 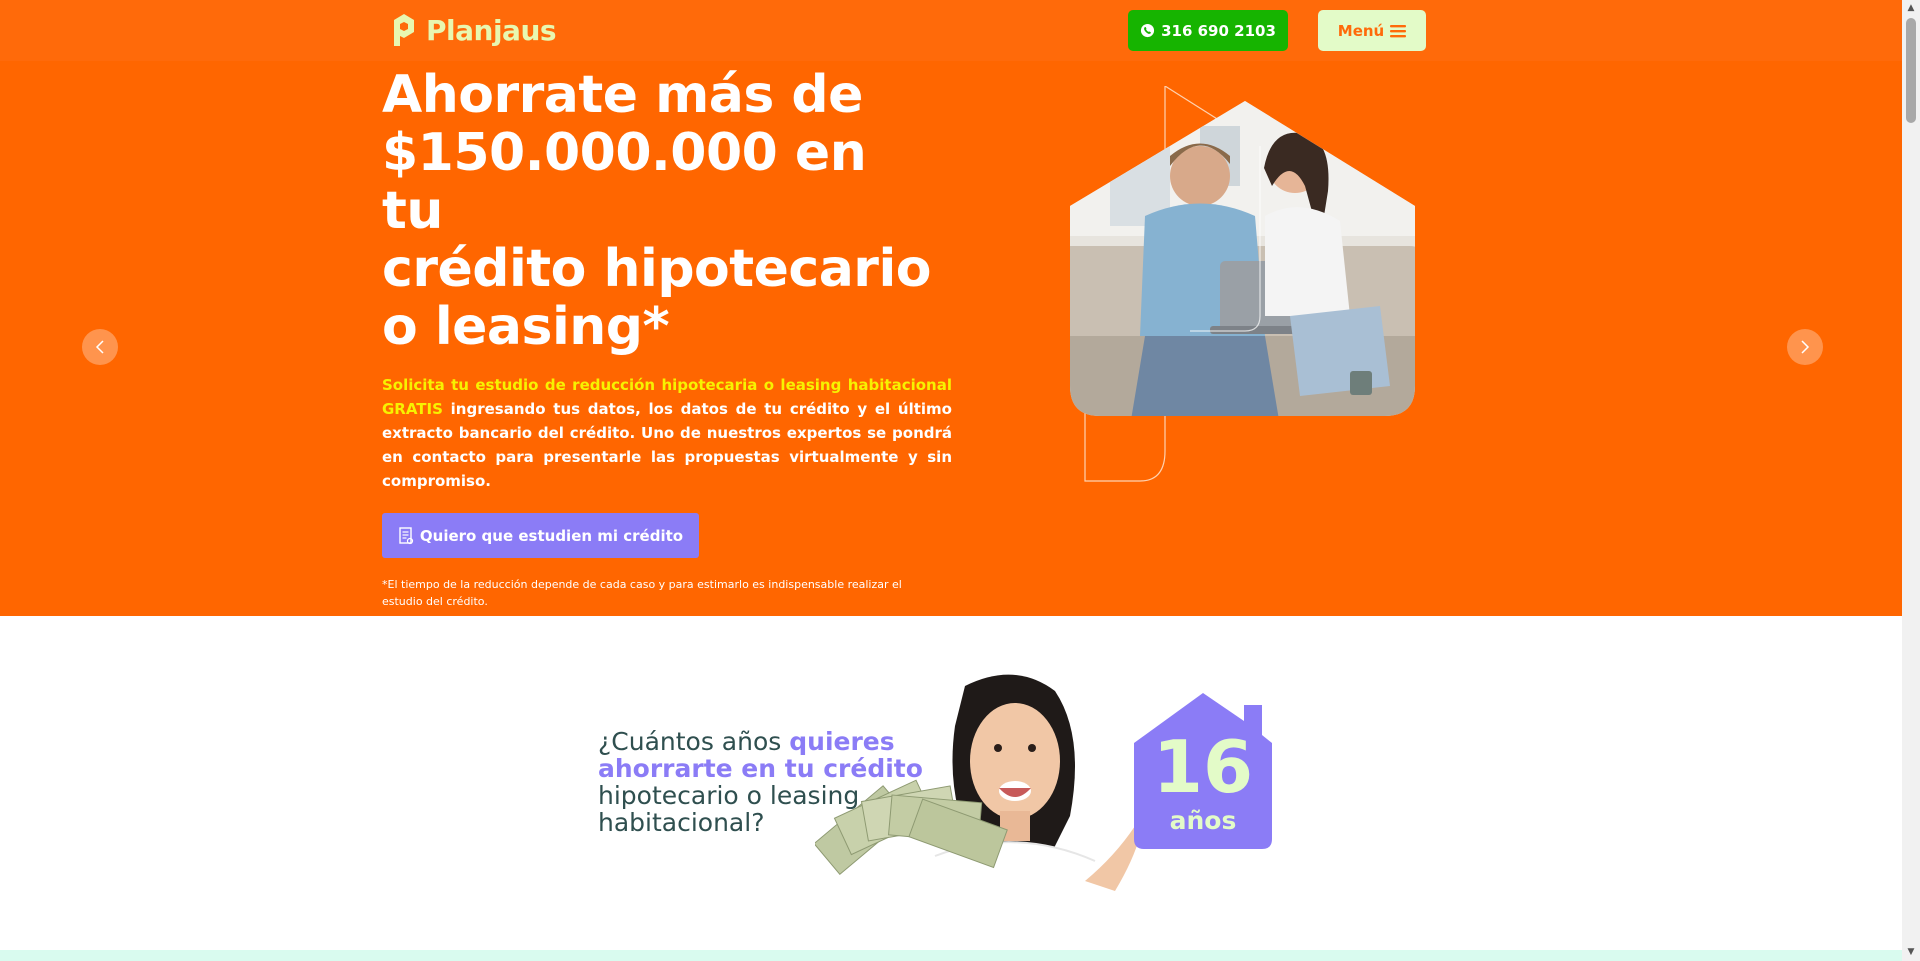 I want to click on menu-label: Menú, so click(x=1361, y=30).